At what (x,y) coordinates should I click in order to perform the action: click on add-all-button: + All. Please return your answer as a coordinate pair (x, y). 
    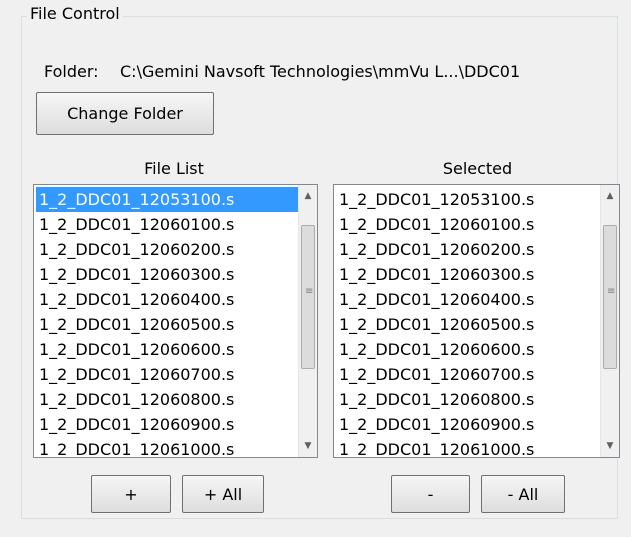
    Looking at the image, I should click on (223, 494).